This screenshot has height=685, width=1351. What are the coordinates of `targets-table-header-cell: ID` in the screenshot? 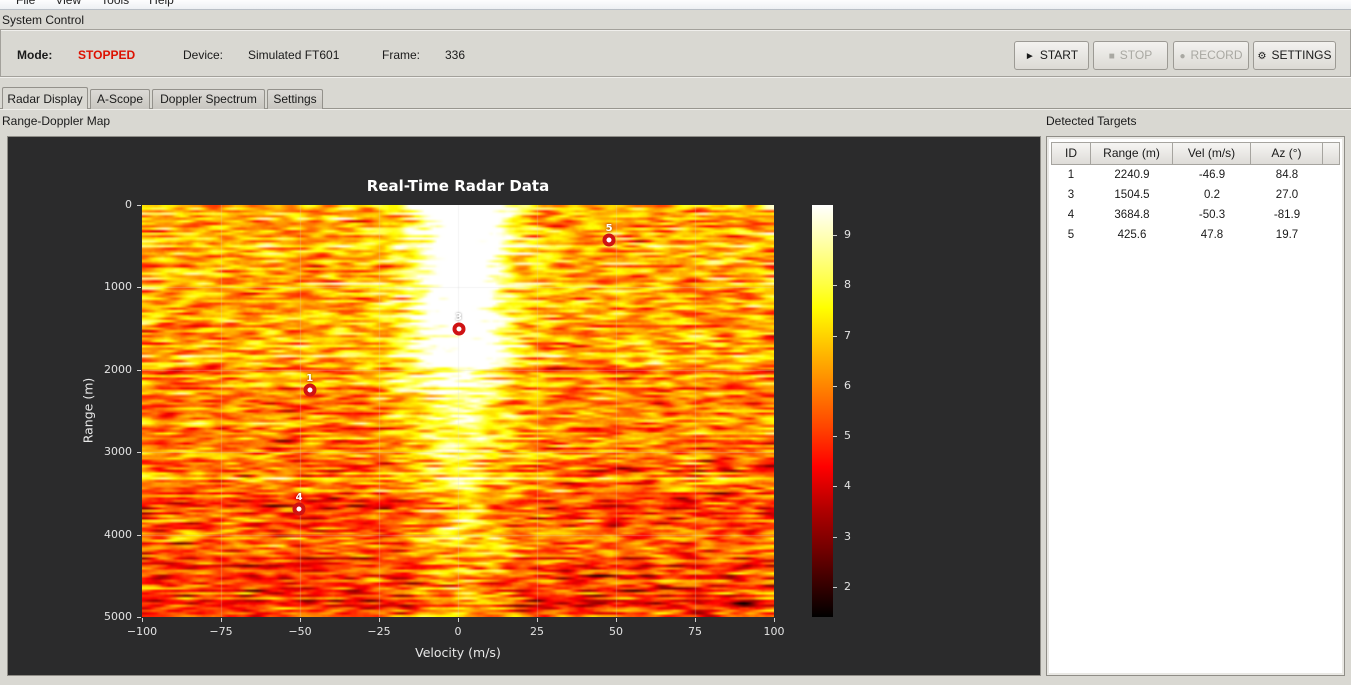 It's located at (1071, 153).